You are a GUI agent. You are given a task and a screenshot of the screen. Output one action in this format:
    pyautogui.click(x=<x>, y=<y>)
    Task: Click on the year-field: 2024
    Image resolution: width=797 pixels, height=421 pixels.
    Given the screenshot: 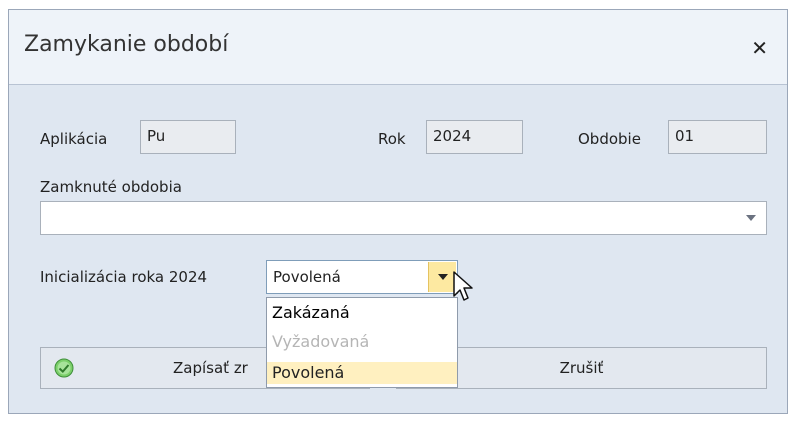 What is the action you would take?
    pyautogui.click(x=474, y=137)
    